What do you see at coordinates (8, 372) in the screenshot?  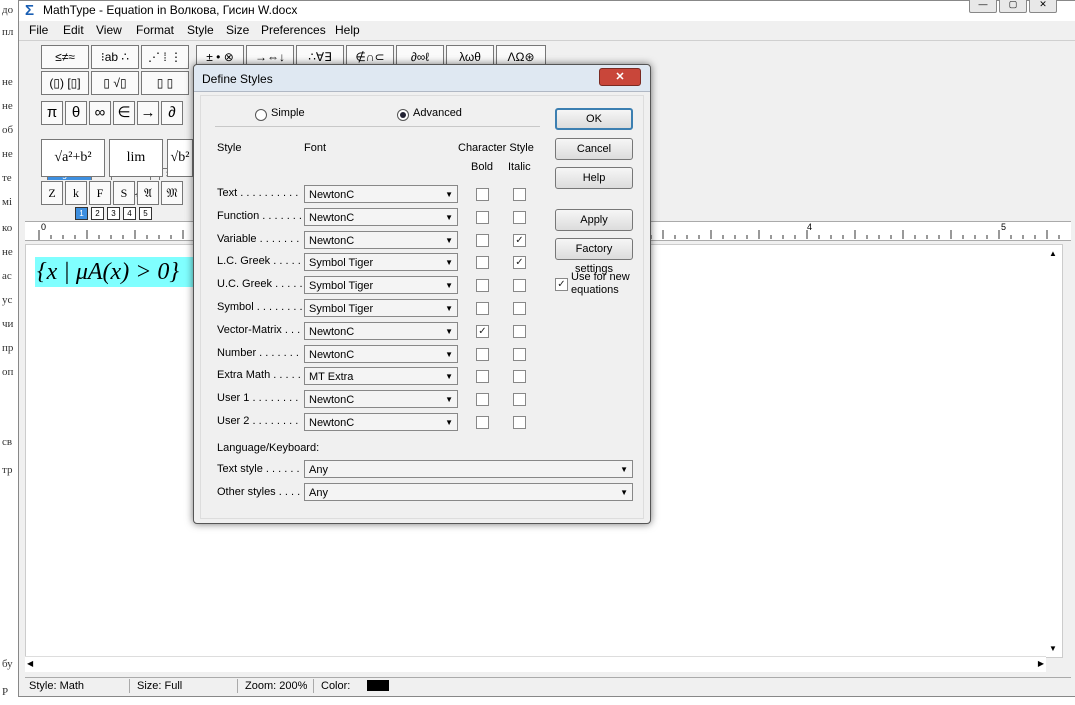 I see `bg-doc-fragment: оп` at bounding box center [8, 372].